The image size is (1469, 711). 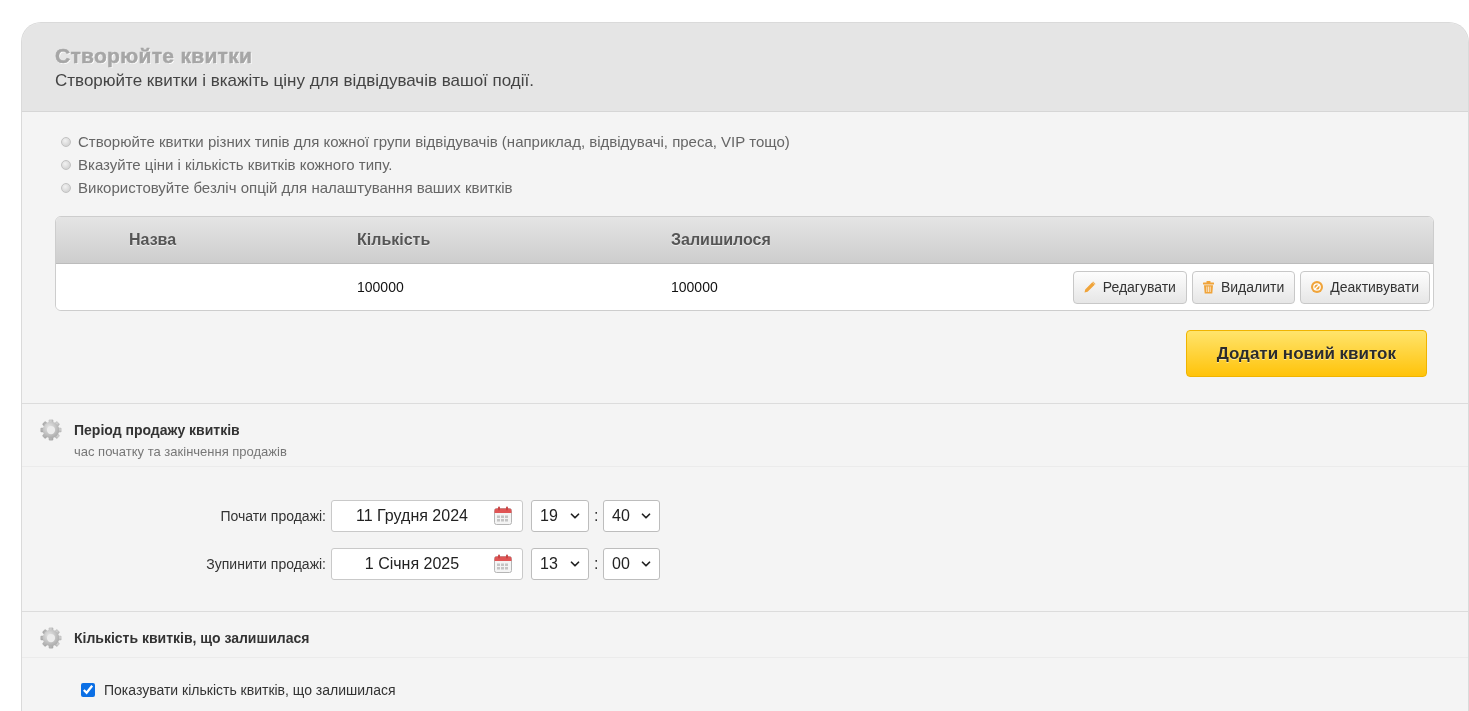 I want to click on trash-icon, so click(x=1208, y=287).